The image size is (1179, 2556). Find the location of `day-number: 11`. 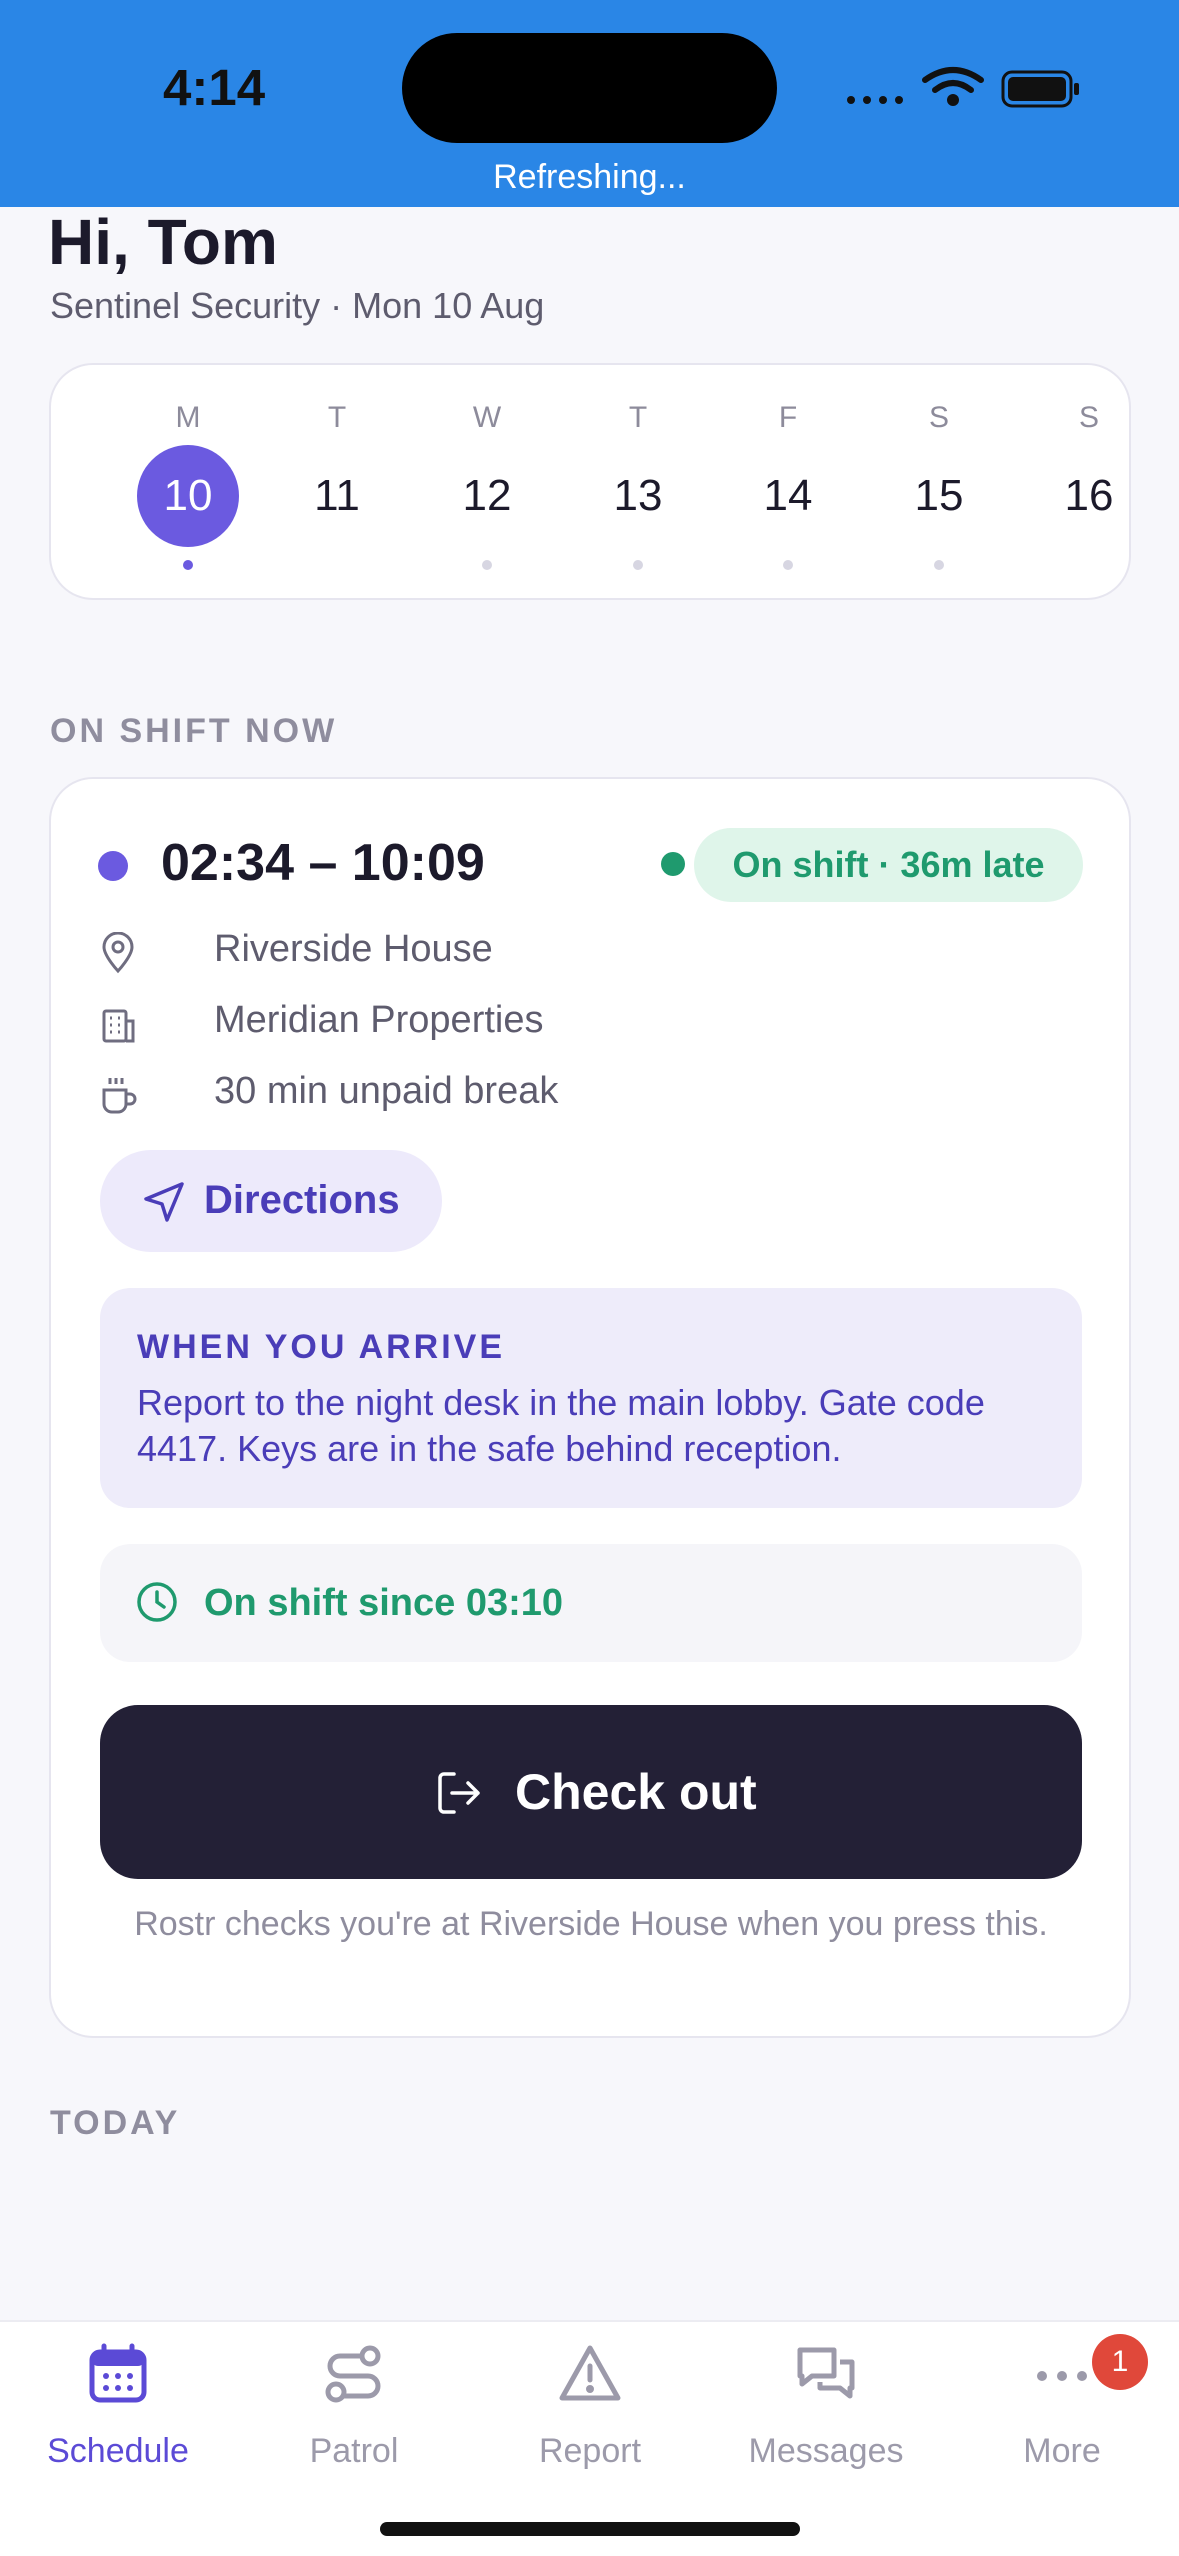

day-number: 11 is located at coordinates (337, 495).